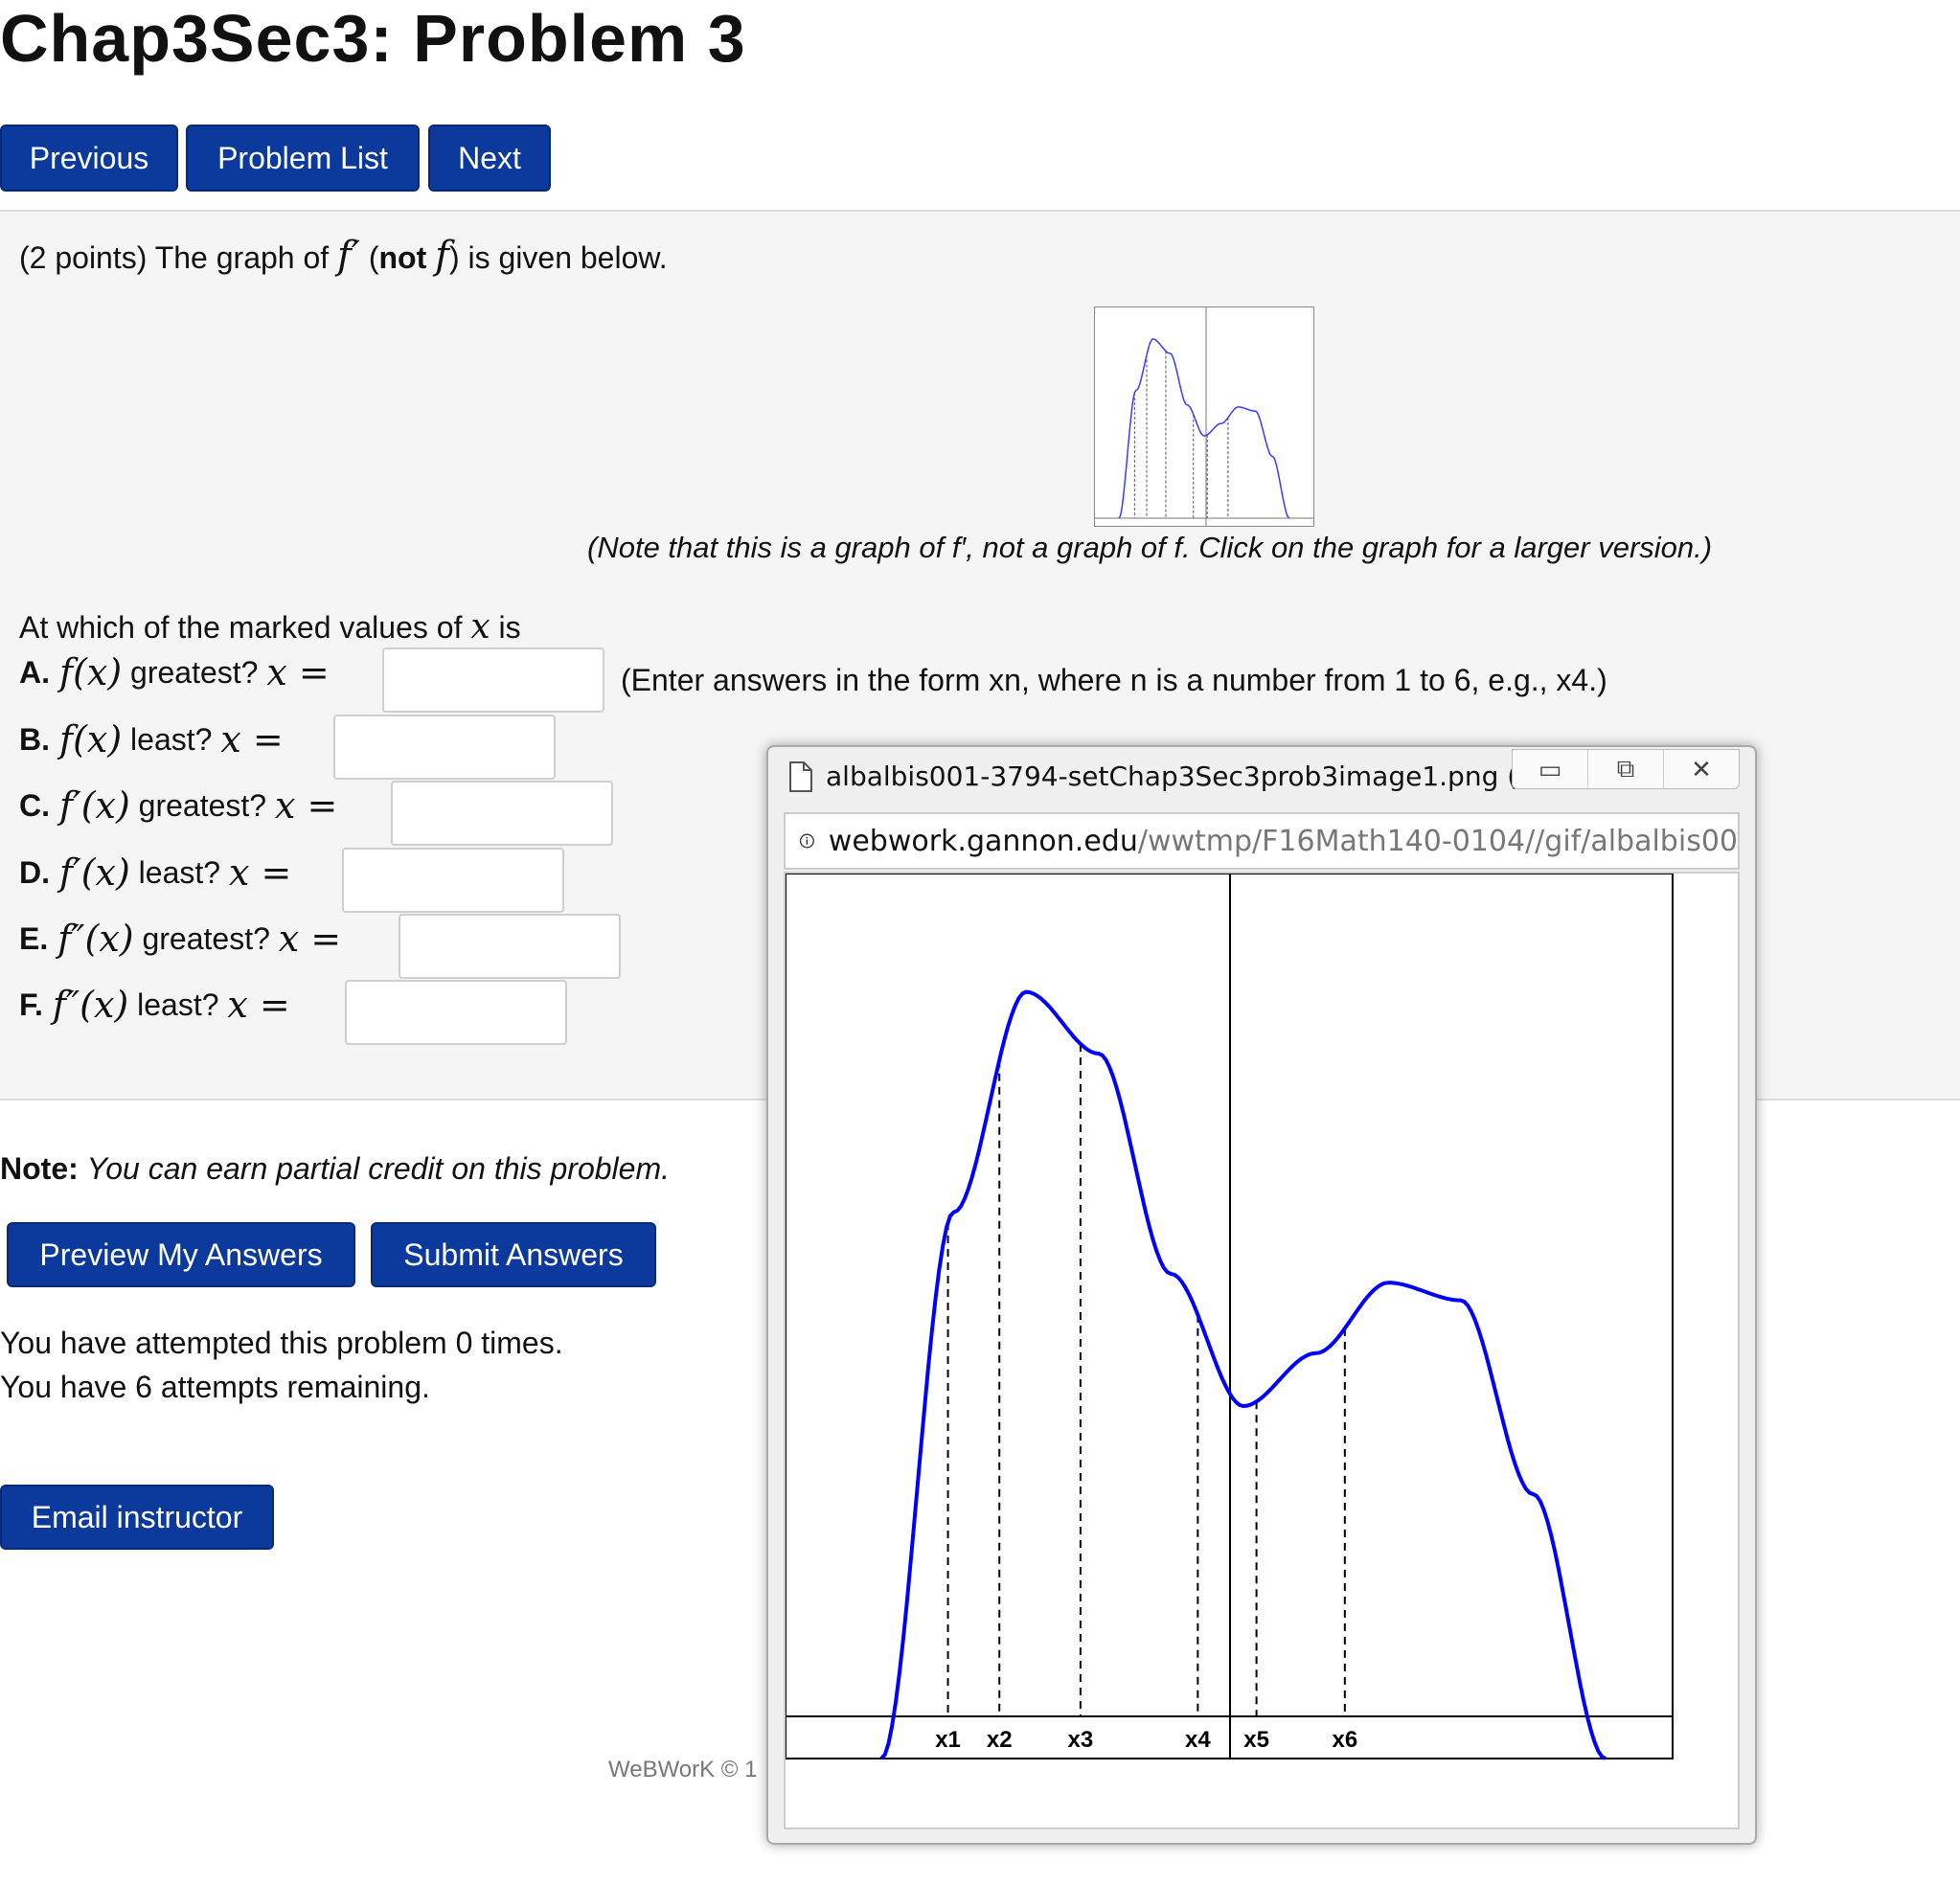 The height and width of the screenshot is (1884, 1960). What do you see at coordinates (442, 256) in the screenshot?
I see `intro-f: f` at bounding box center [442, 256].